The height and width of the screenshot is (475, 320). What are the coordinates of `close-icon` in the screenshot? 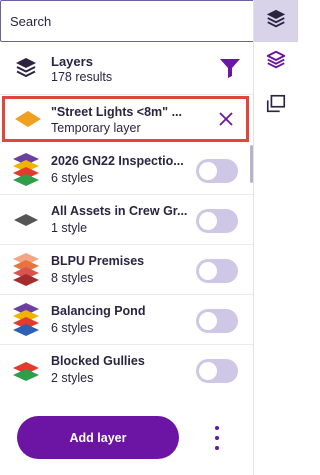 It's located at (226, 119).